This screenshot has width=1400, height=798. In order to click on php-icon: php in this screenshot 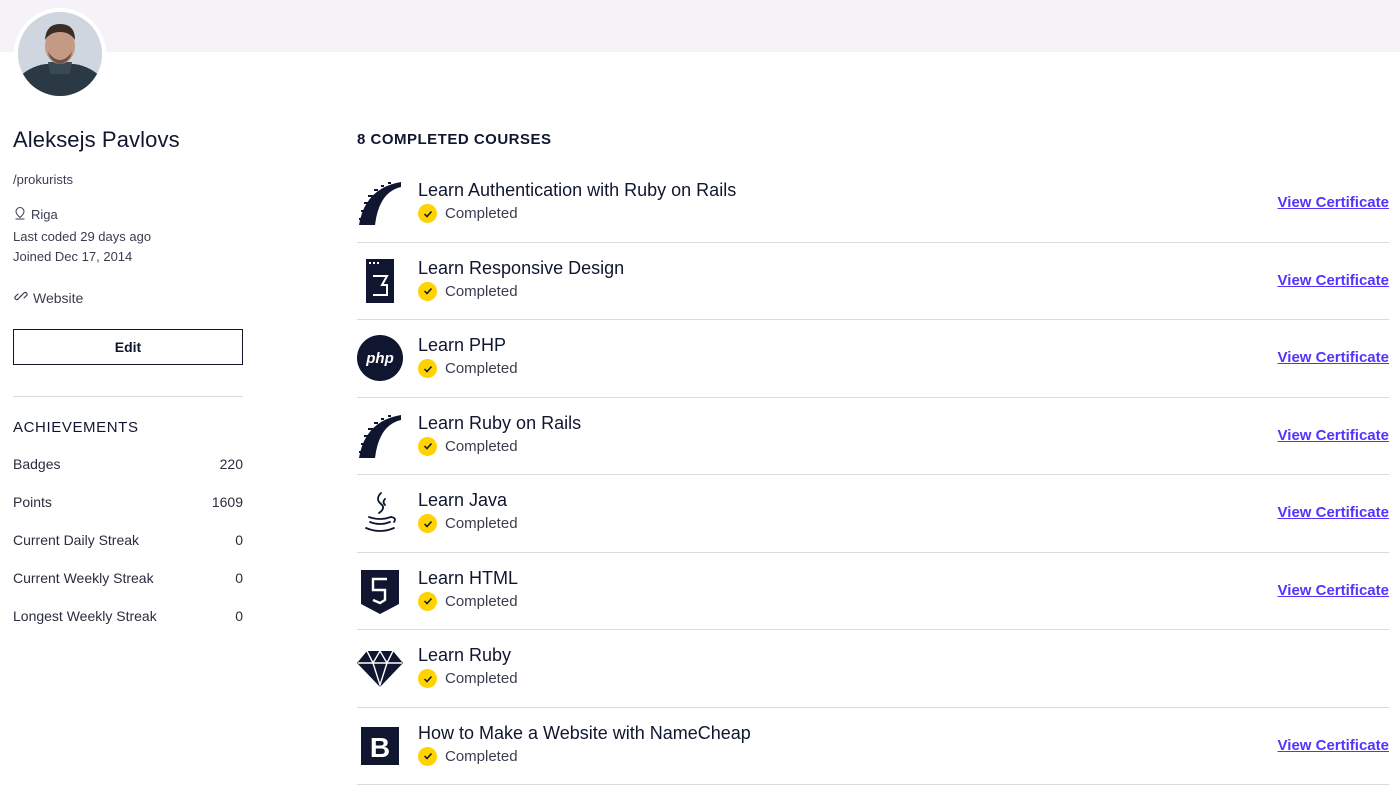, I will do `click(380, 358)`.